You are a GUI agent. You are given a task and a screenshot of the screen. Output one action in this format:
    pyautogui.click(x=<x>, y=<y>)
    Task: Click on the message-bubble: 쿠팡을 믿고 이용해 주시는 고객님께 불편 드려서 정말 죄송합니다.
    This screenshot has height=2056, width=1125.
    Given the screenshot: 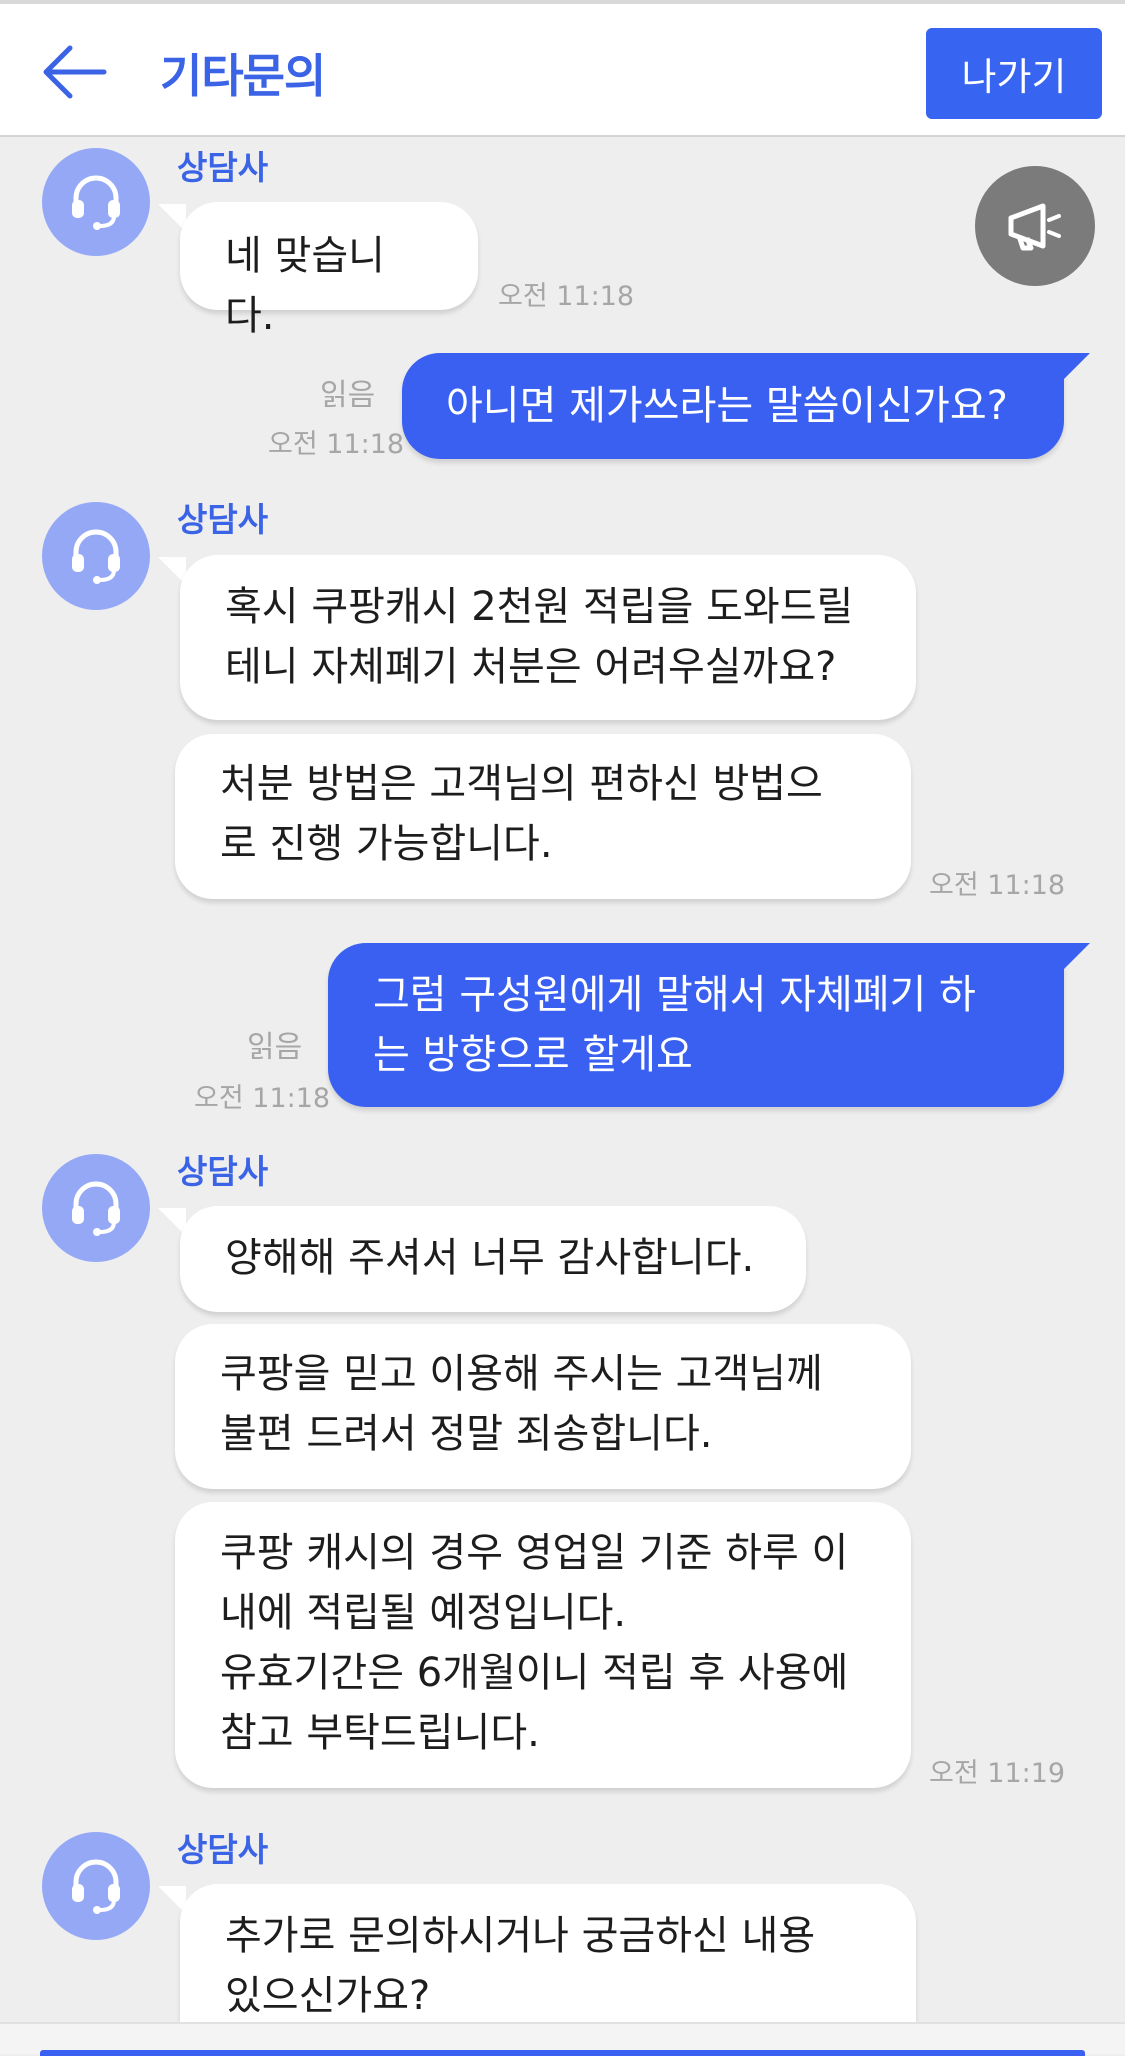 What is the action you would take?
    pyautogui.click(x=543, y=1406)
    